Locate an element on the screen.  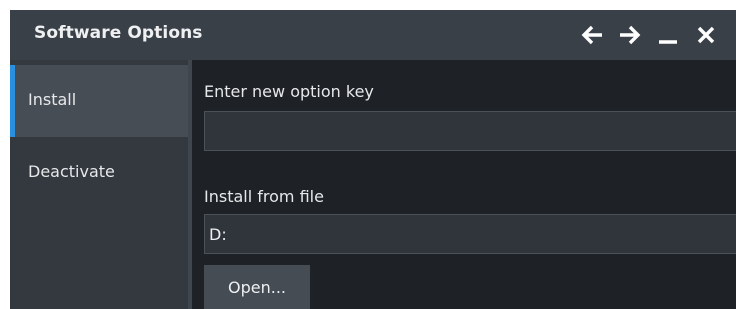
active-indicator is located at coordinates (12, 101).